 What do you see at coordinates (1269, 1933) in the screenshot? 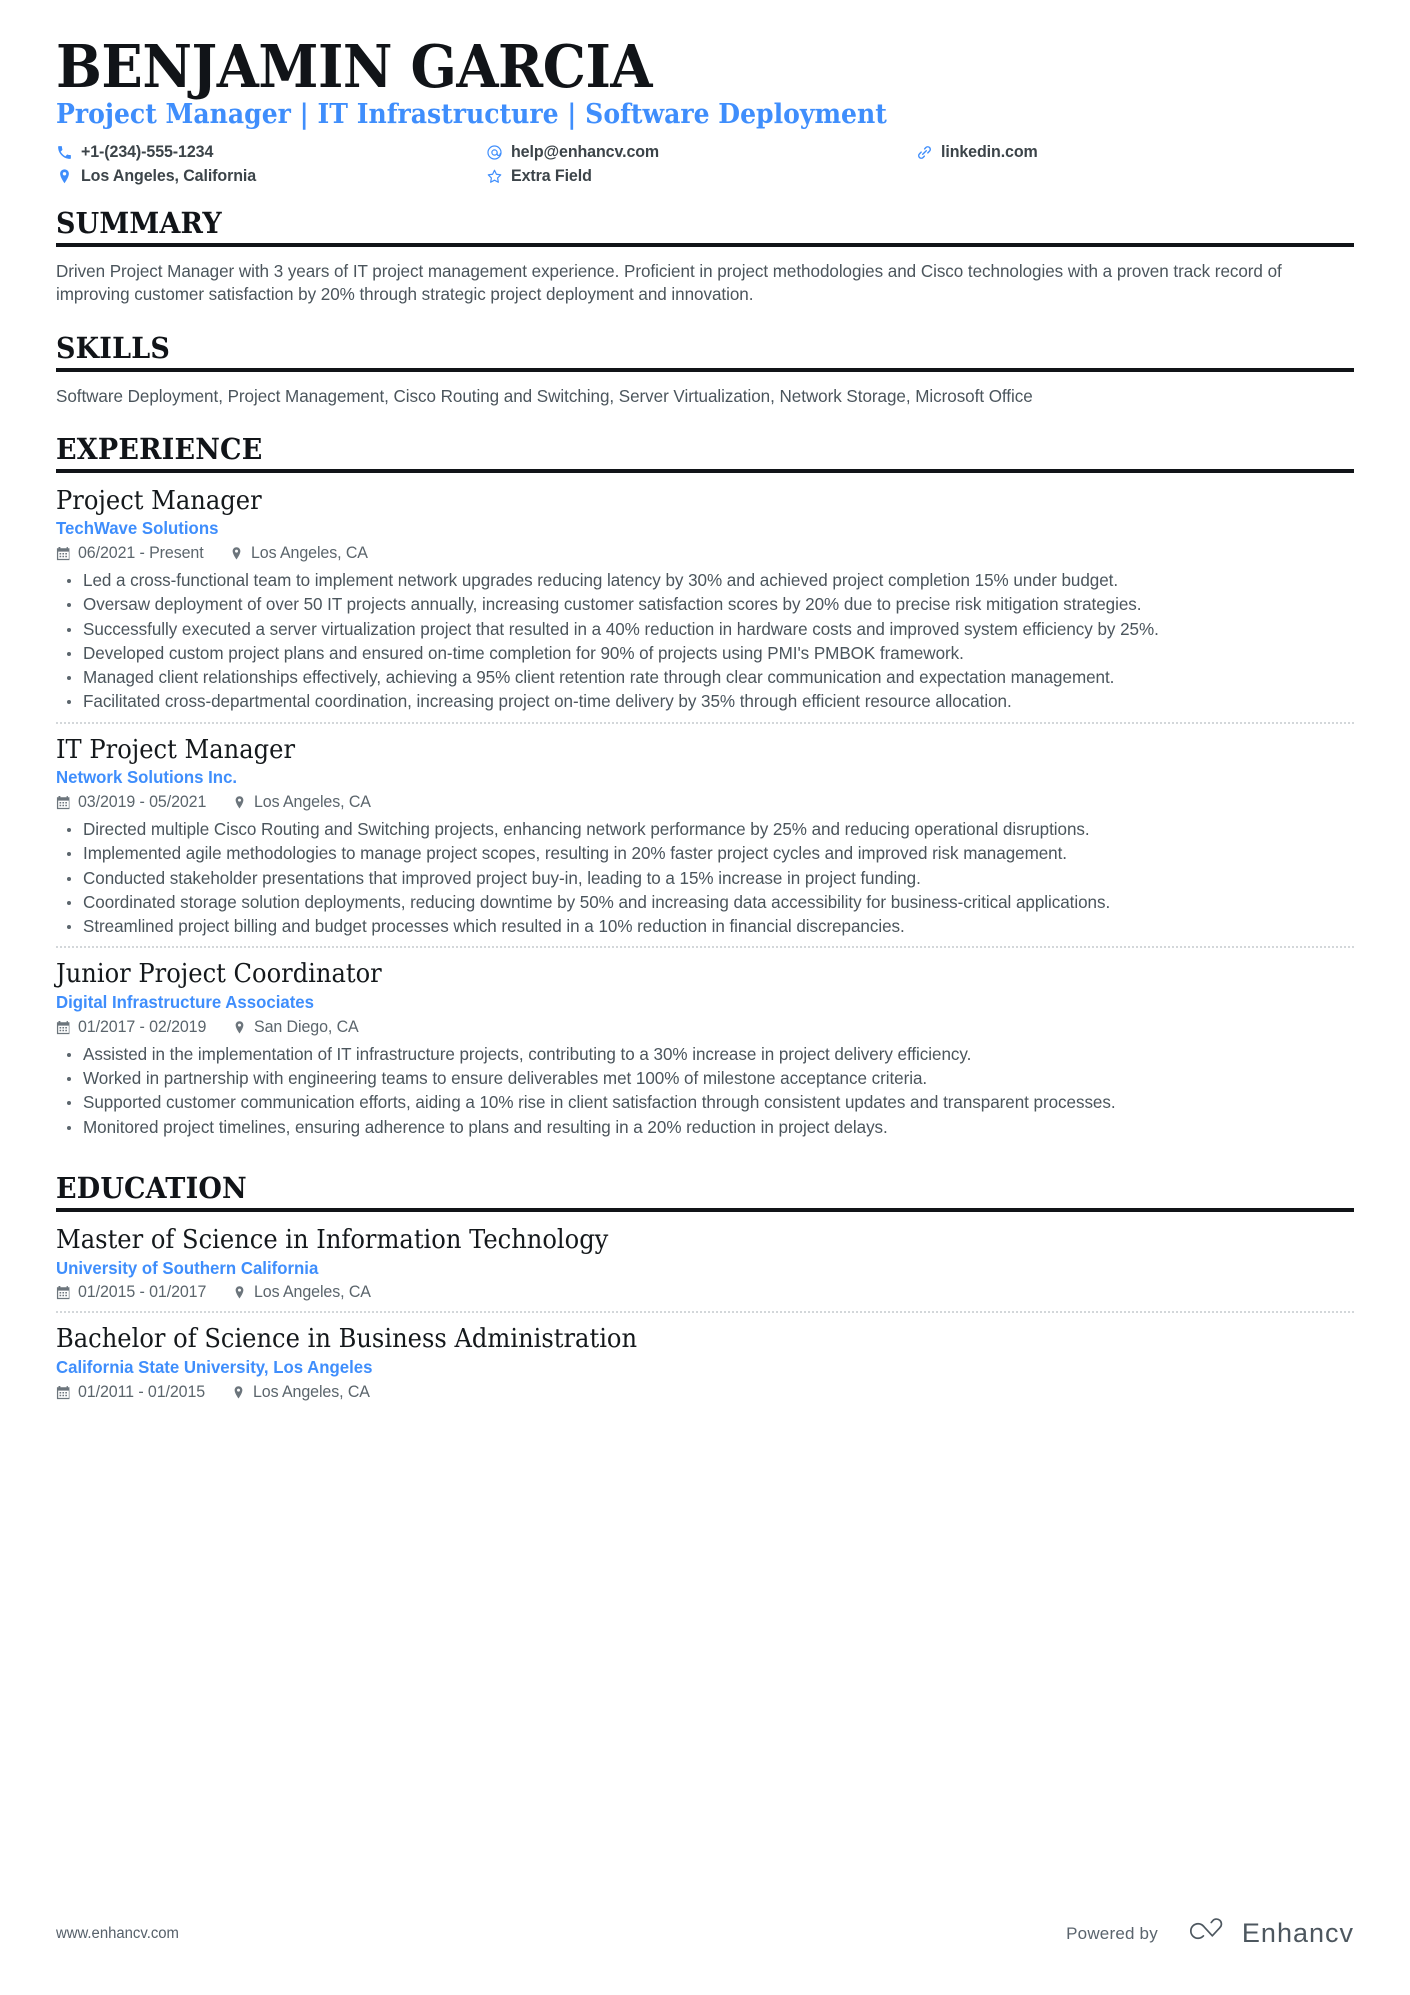
I see `enhancv-logo: Enhancv` at bounding box center [1269, 1933].